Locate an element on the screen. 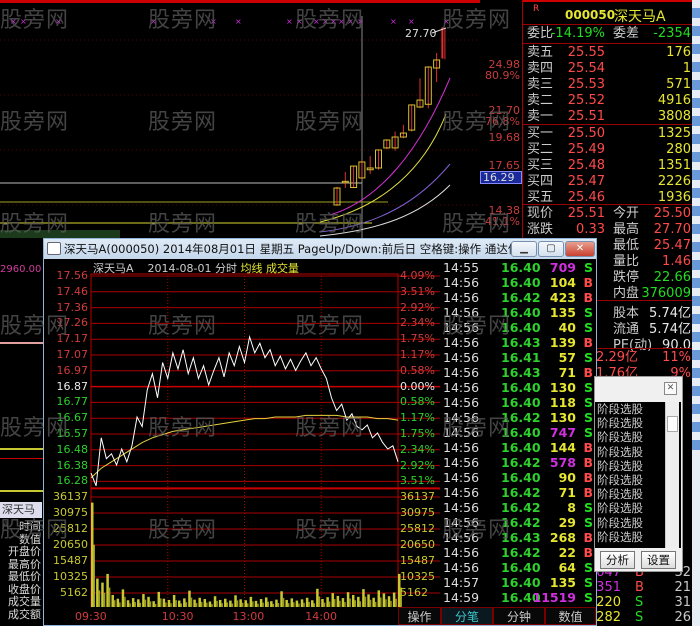 Image resolution: width=700 pixels, height=626 pixels. tab-minutes: 分钟 is located at coordinates (519, 616).